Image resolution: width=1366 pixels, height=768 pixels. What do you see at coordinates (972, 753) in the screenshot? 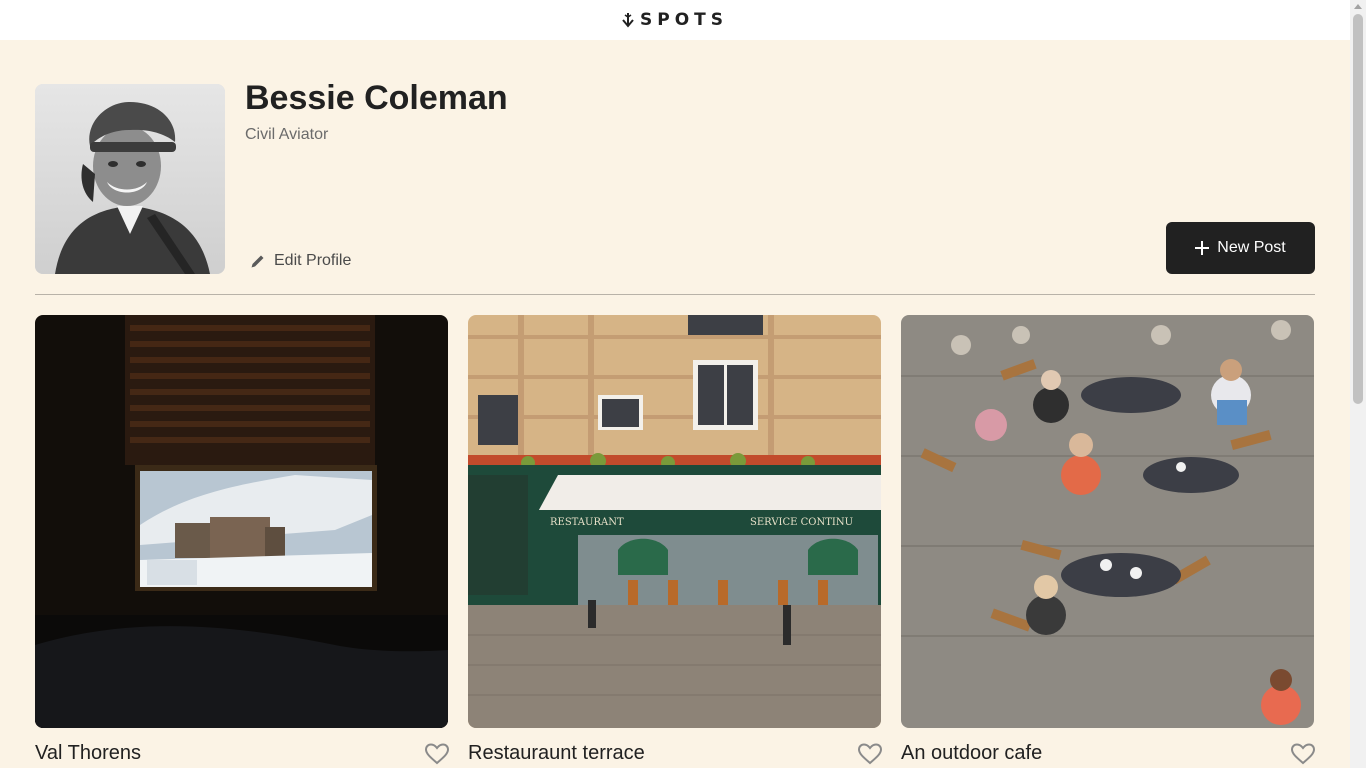
I see `card-title: An outdoor cafe` at bounding box center [972, 753].